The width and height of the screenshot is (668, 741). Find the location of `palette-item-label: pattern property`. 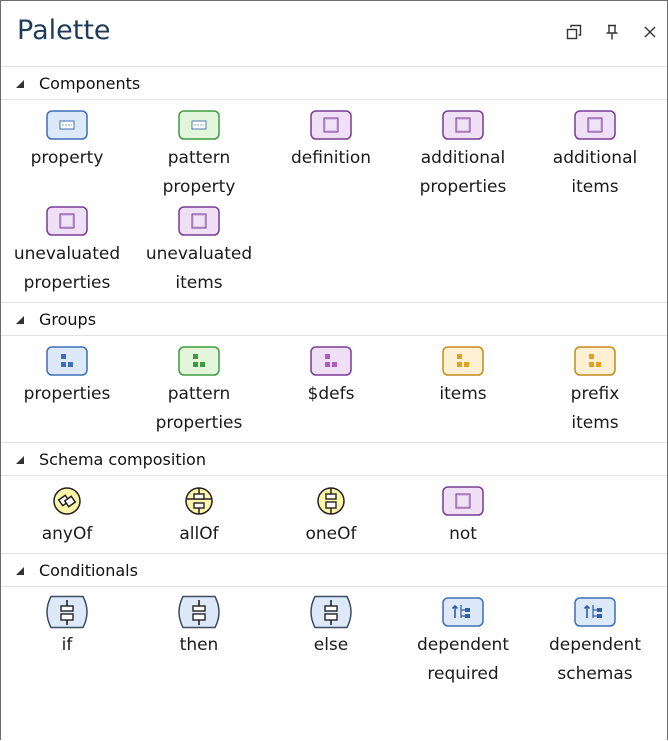

palette-item-label: pattern property is located at coordinates (199, 172).